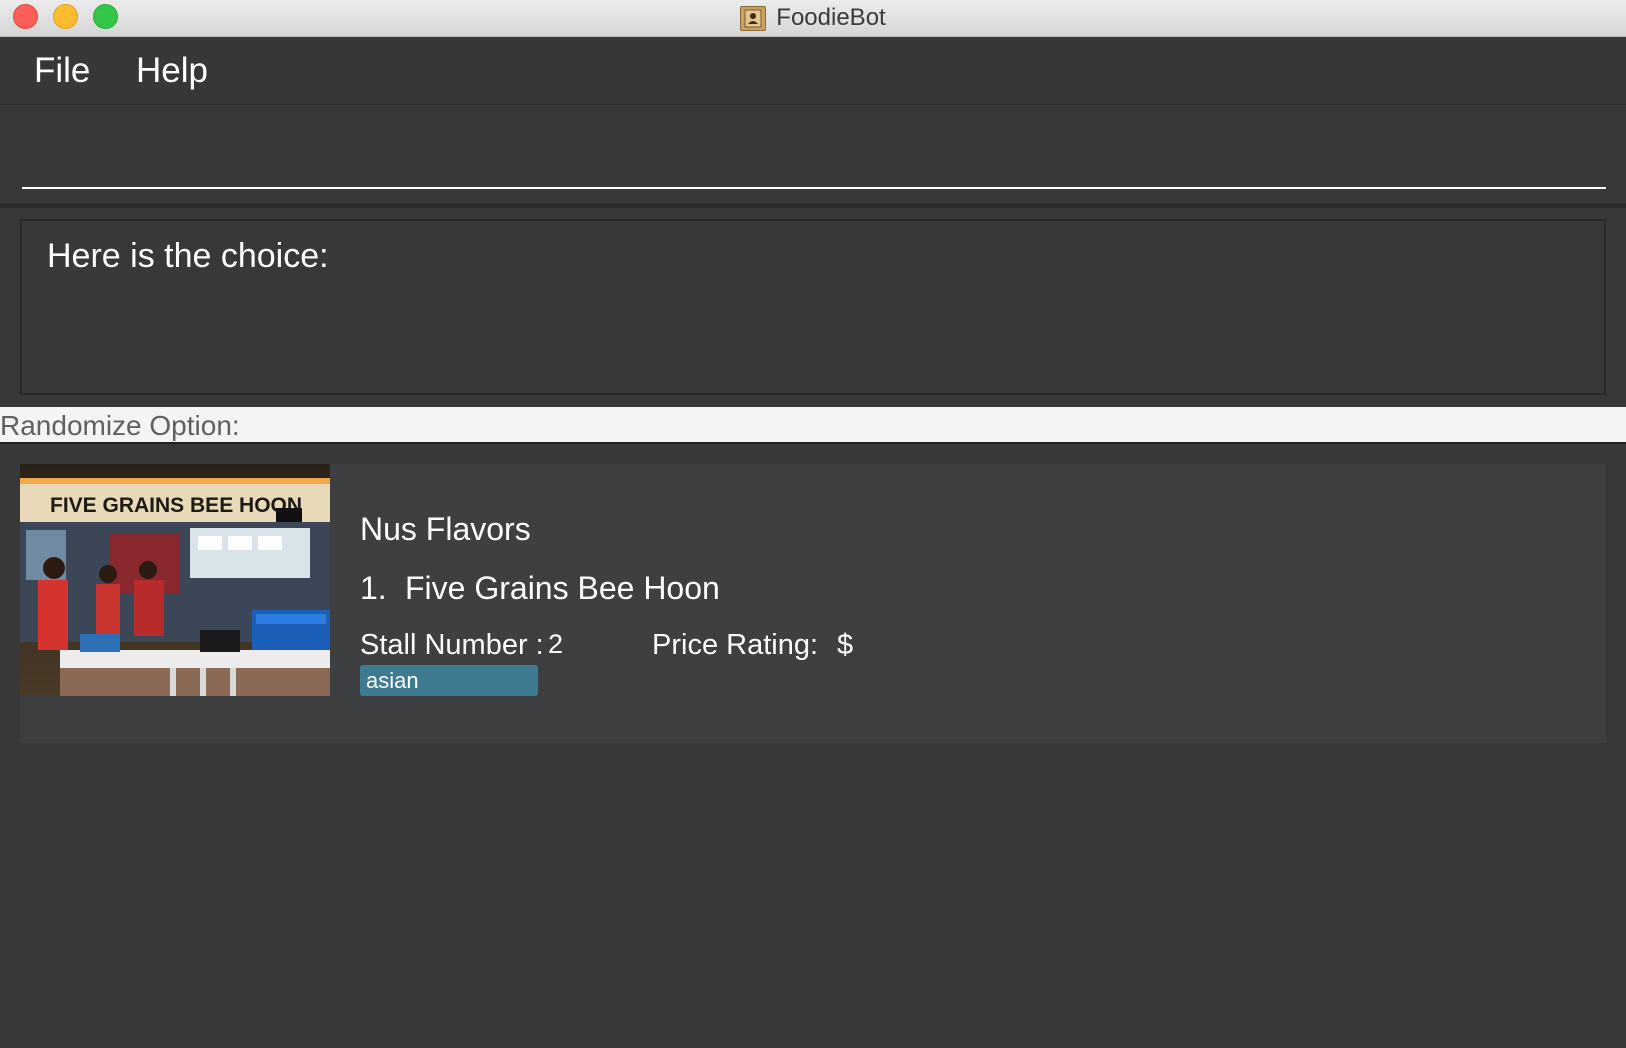 The height and width of the screenshot is (1048, 1626). I want to click on photo-sign-text: FIVE GRAINS BEE HOON, so click(176, 505).